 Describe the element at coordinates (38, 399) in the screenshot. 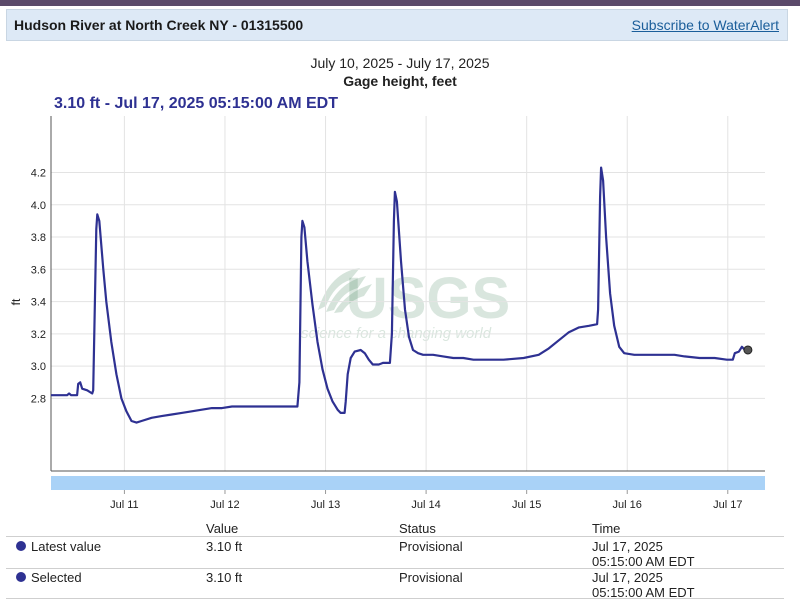

I see `y-tick-label: 2.8` at that location.